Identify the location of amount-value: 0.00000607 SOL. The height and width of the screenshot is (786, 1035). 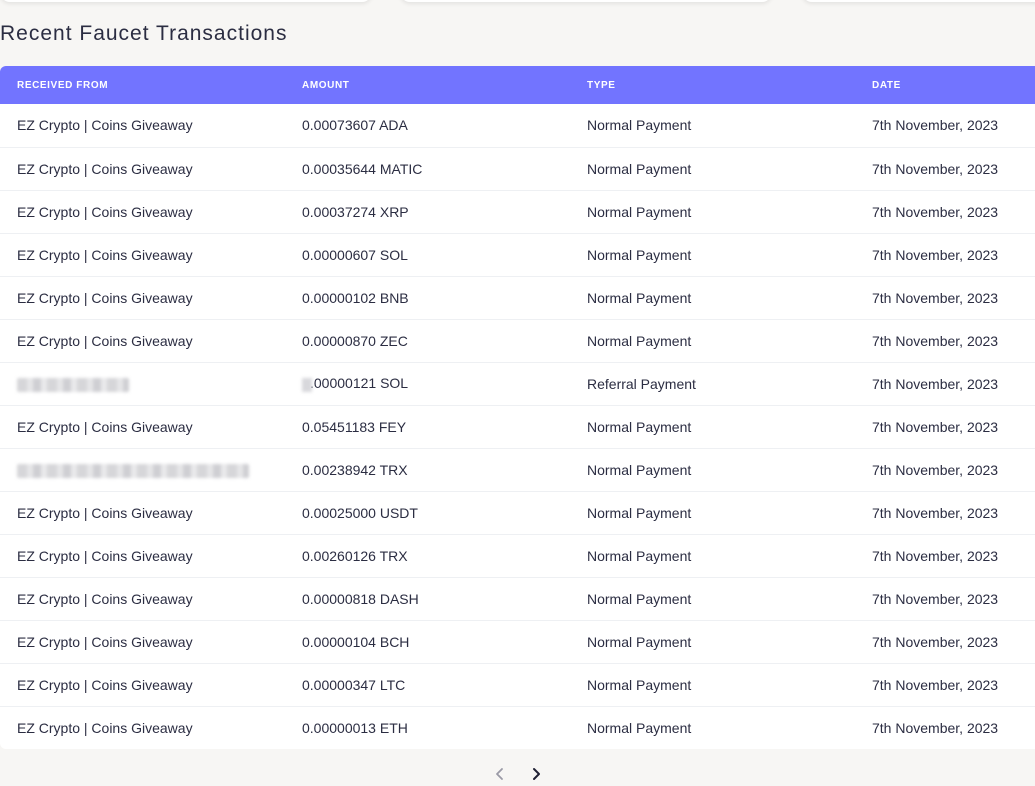
(355, 254).